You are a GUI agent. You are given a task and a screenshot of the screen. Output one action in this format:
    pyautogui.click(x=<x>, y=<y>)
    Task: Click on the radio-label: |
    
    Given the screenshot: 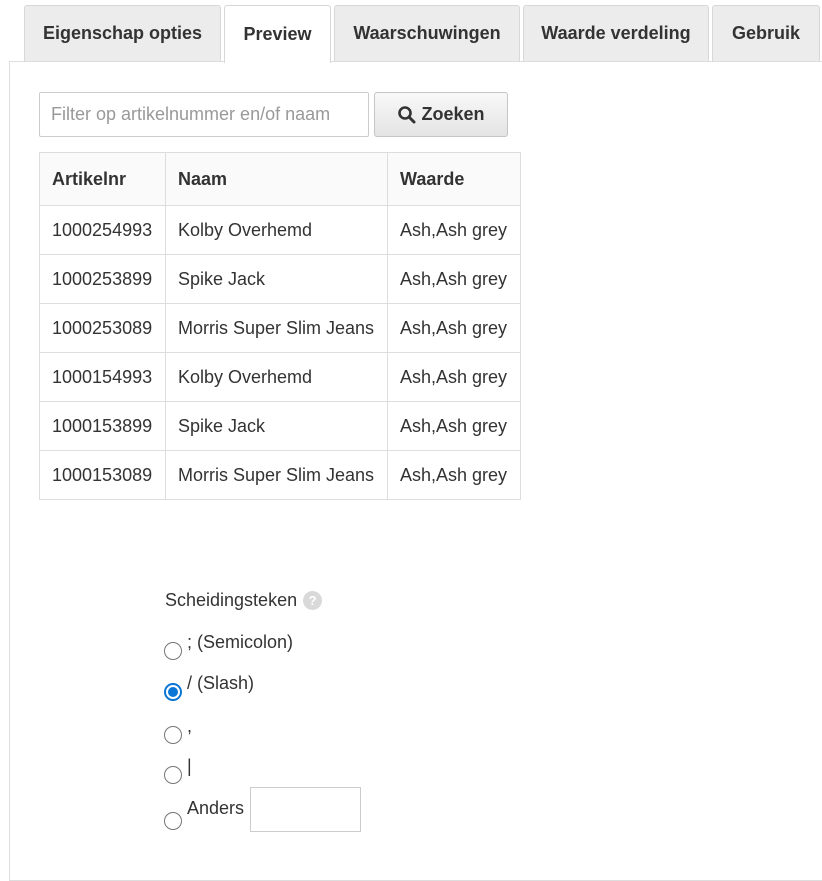 What is the action you would take?
    pyautogui.click(x=189, y=766)
    